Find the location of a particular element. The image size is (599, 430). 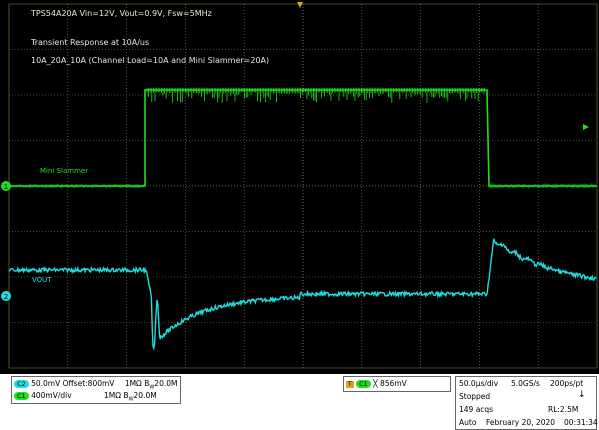

trigger-level-marker is located at coordinates (586, 127).